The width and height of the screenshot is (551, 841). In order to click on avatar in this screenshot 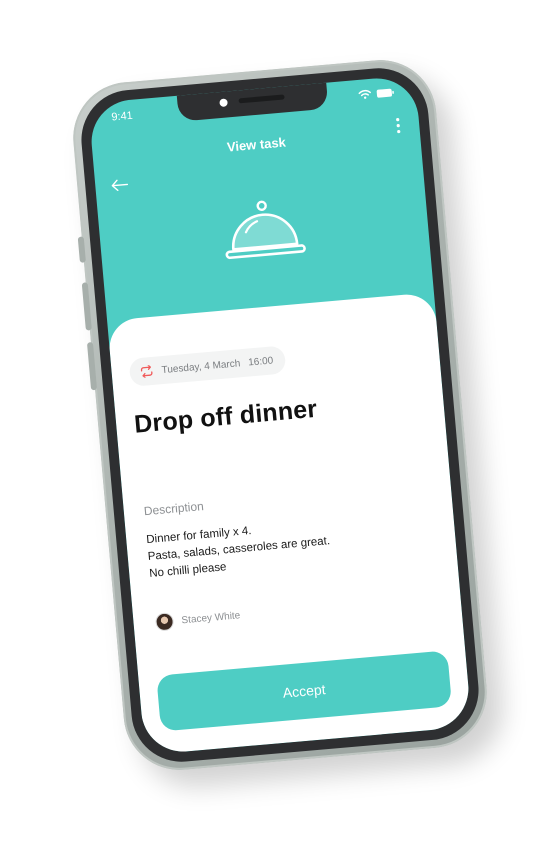, I will do `click(164, 622)`.